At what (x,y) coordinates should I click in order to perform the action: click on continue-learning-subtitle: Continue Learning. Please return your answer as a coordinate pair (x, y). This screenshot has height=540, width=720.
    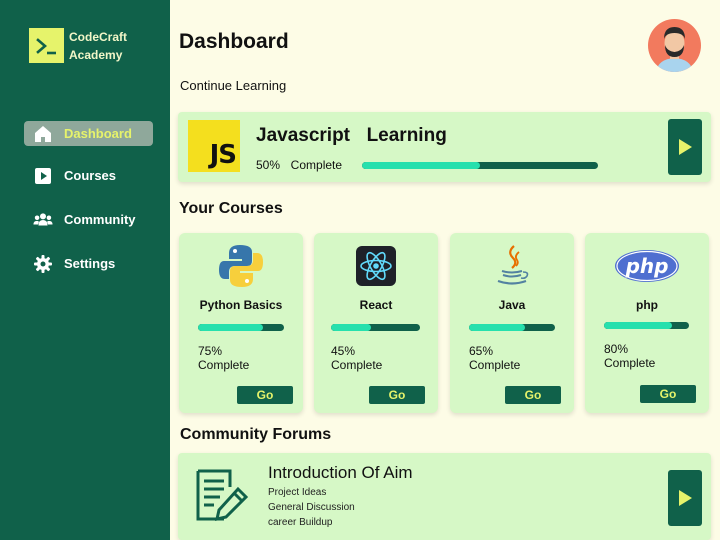
    Looking at the image, I should click on (233, 85).